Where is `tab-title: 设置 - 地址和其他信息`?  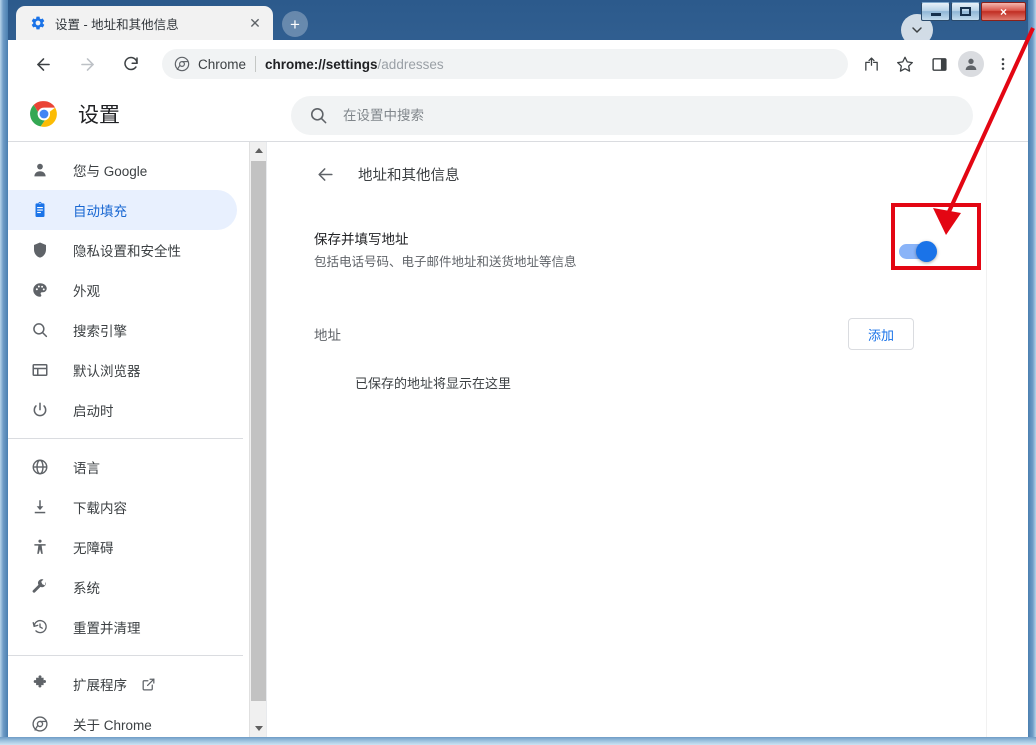 tab-title: 设置 - 地址和其他信息 is located at coordinates (117, 24).